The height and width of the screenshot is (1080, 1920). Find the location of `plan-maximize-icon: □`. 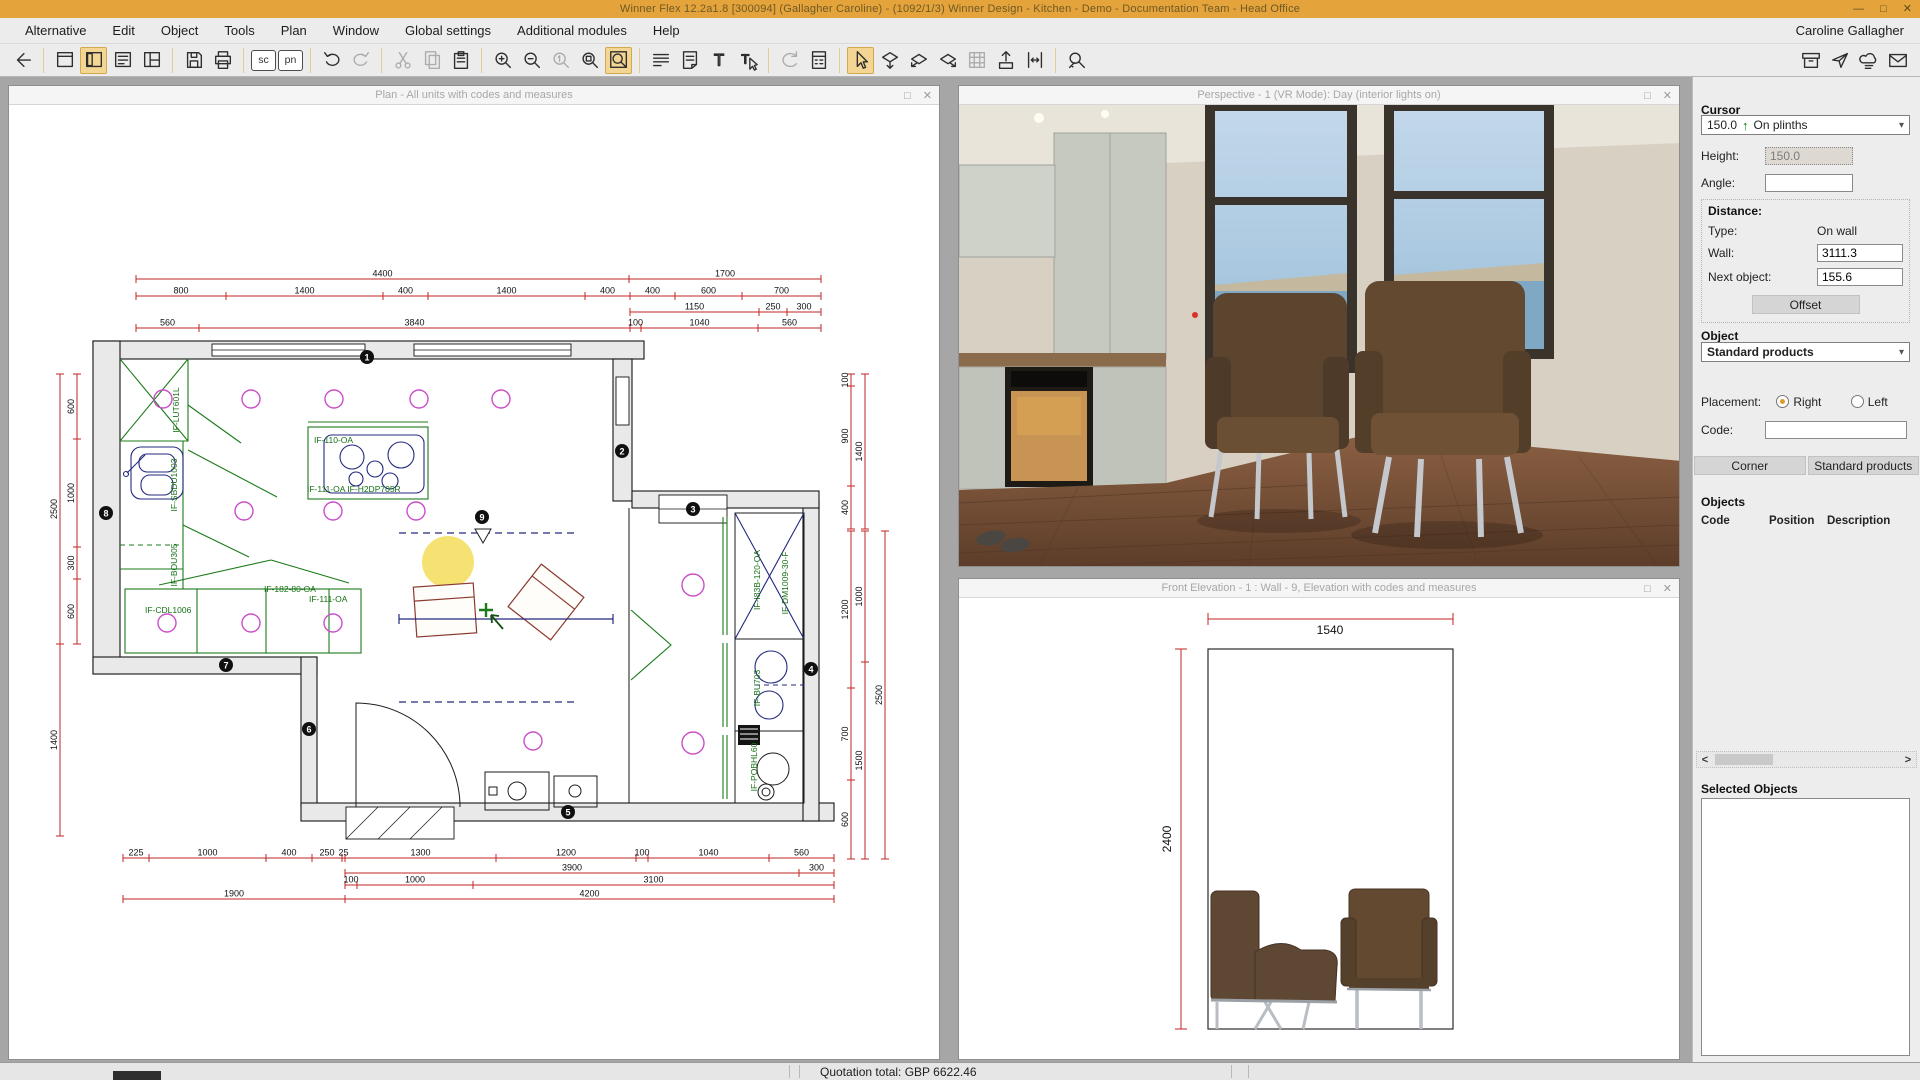

plan-maximize-icon: □ is located at coordinates (907, 96).